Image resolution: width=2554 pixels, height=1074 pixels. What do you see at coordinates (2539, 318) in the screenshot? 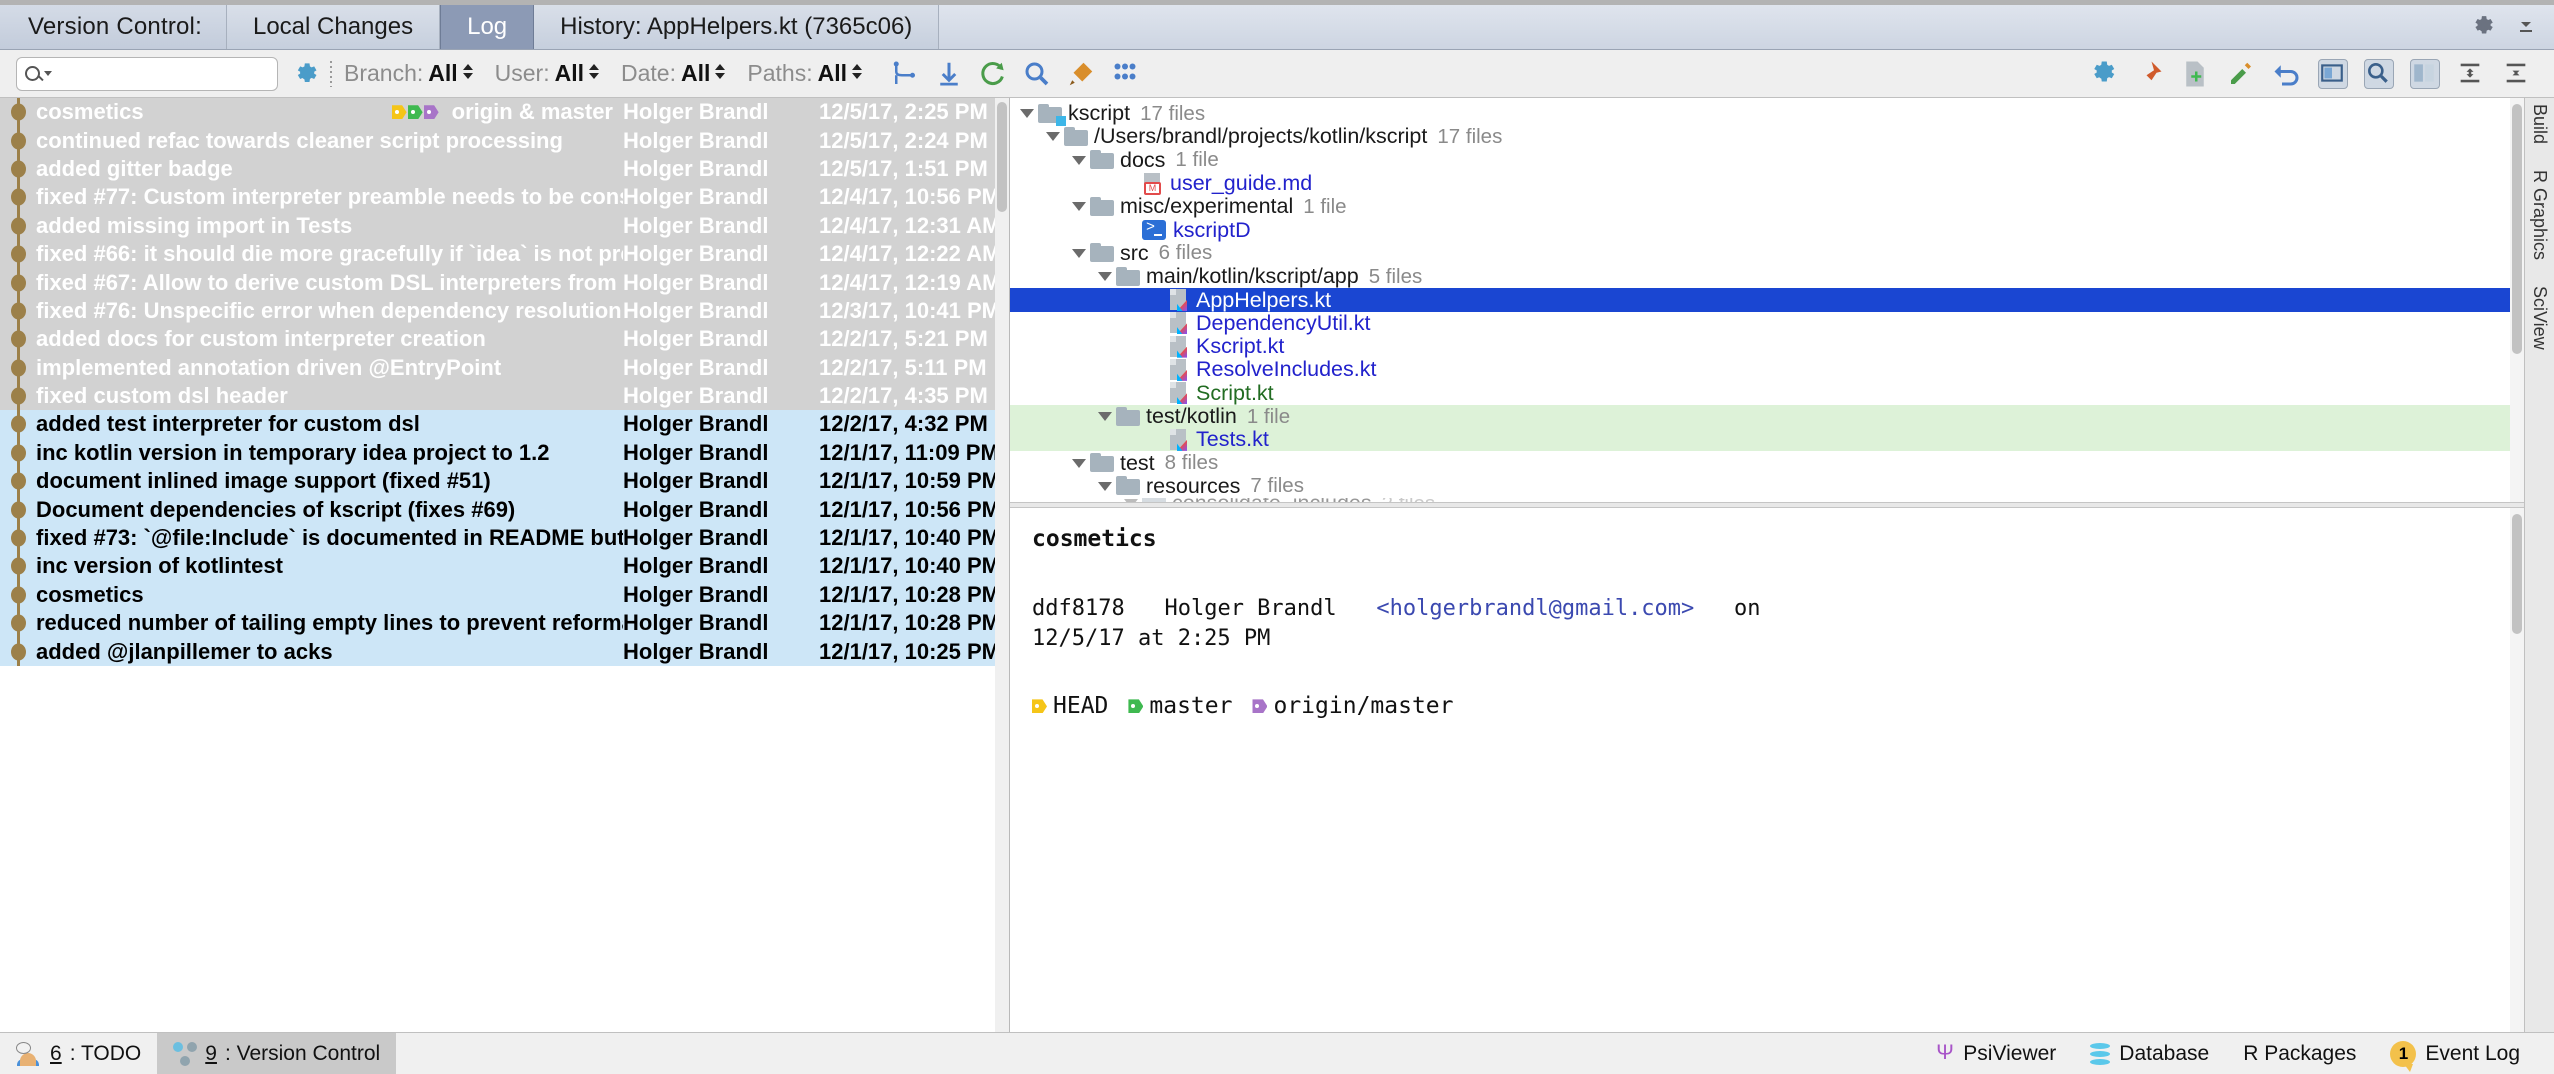
I see `strip-label-sciview: SciView` at bounding box center [2539, 318].